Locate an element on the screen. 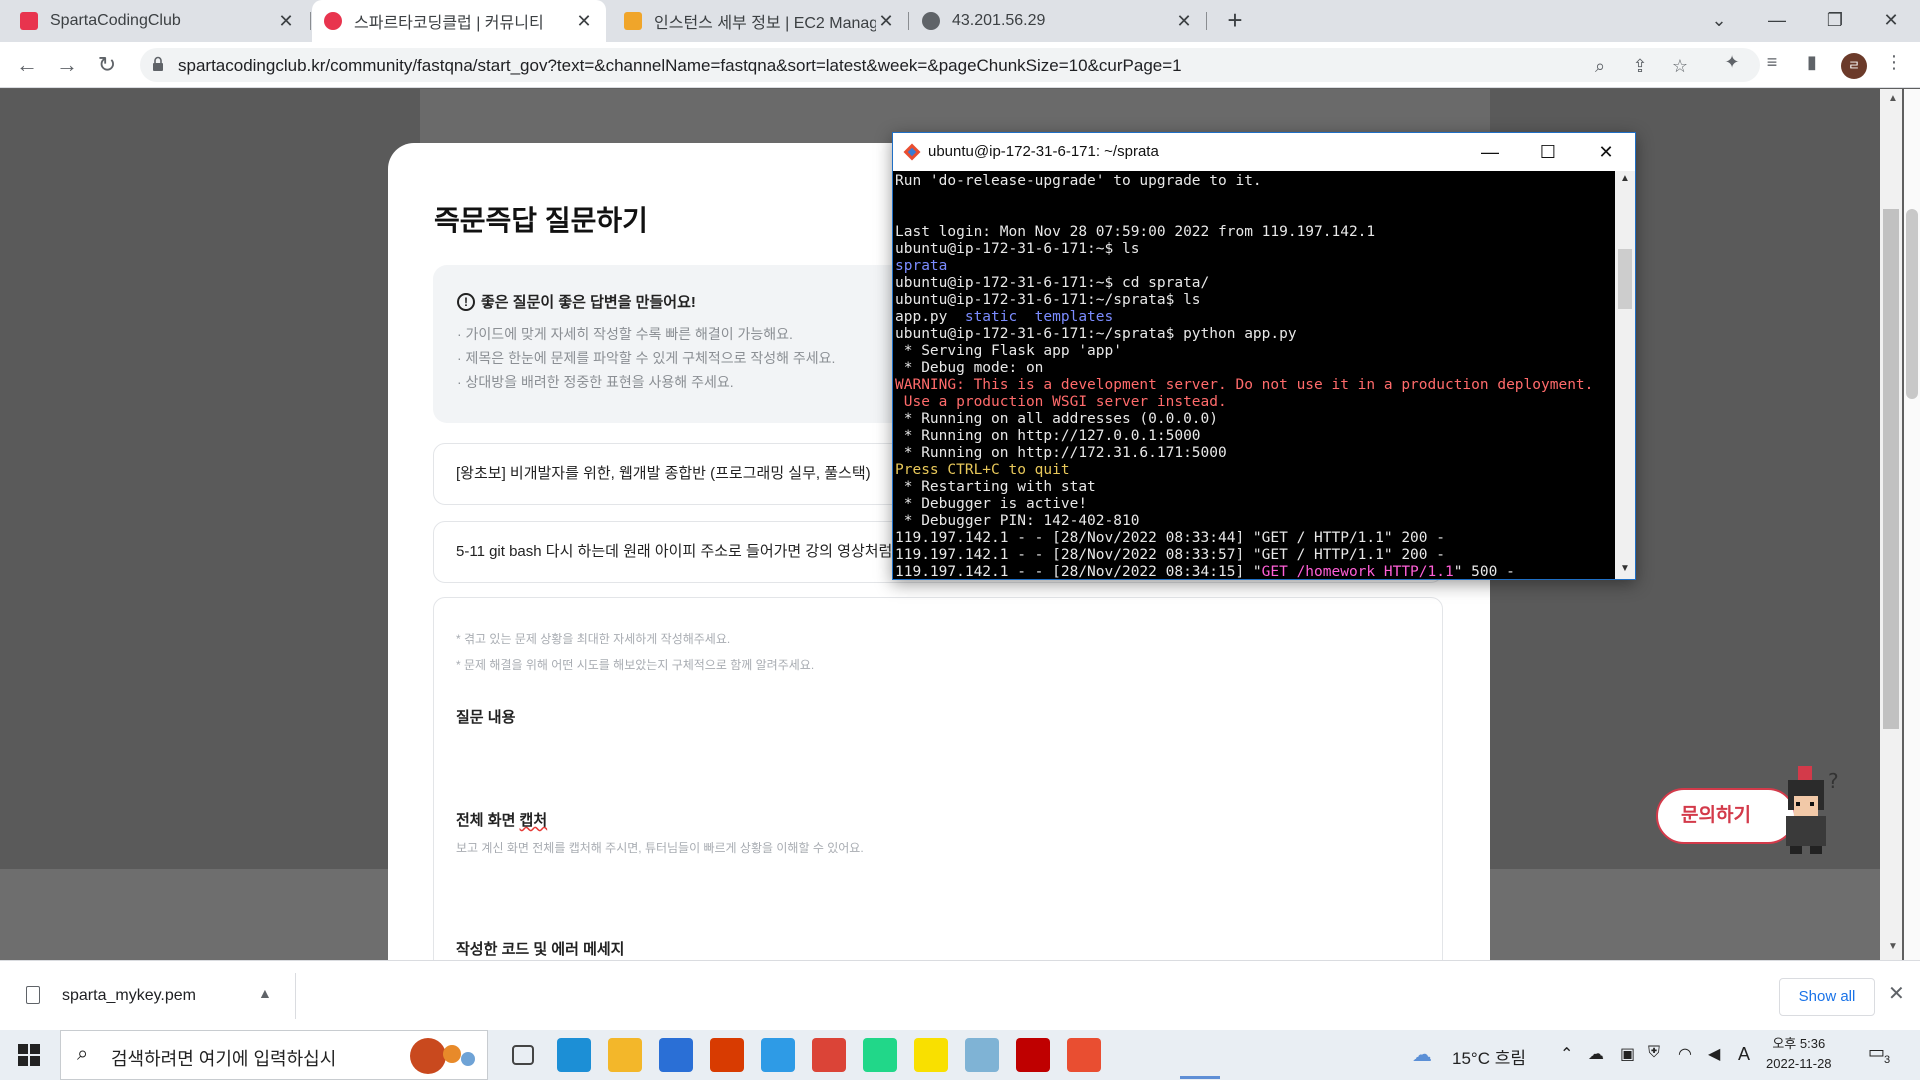 The height and width of the screenshot is (1080, 1920). volume-icon: ◀ is located at coordinates (1714, 1054).